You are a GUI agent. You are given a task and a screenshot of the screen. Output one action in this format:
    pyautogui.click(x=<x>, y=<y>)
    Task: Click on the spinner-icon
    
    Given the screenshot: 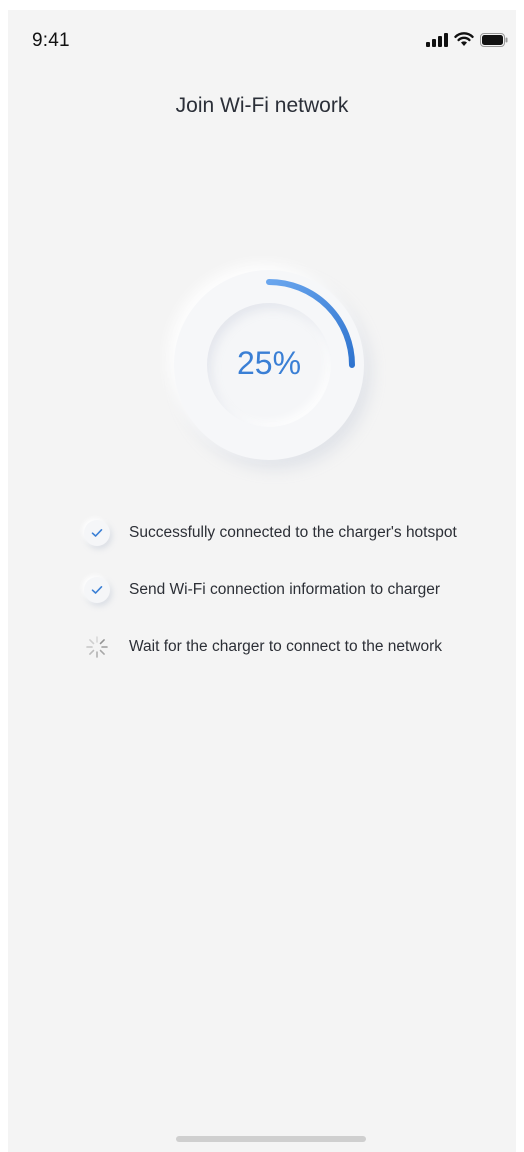 What is the action you would take?
    pyautogui.click(x=97, y=647)
    